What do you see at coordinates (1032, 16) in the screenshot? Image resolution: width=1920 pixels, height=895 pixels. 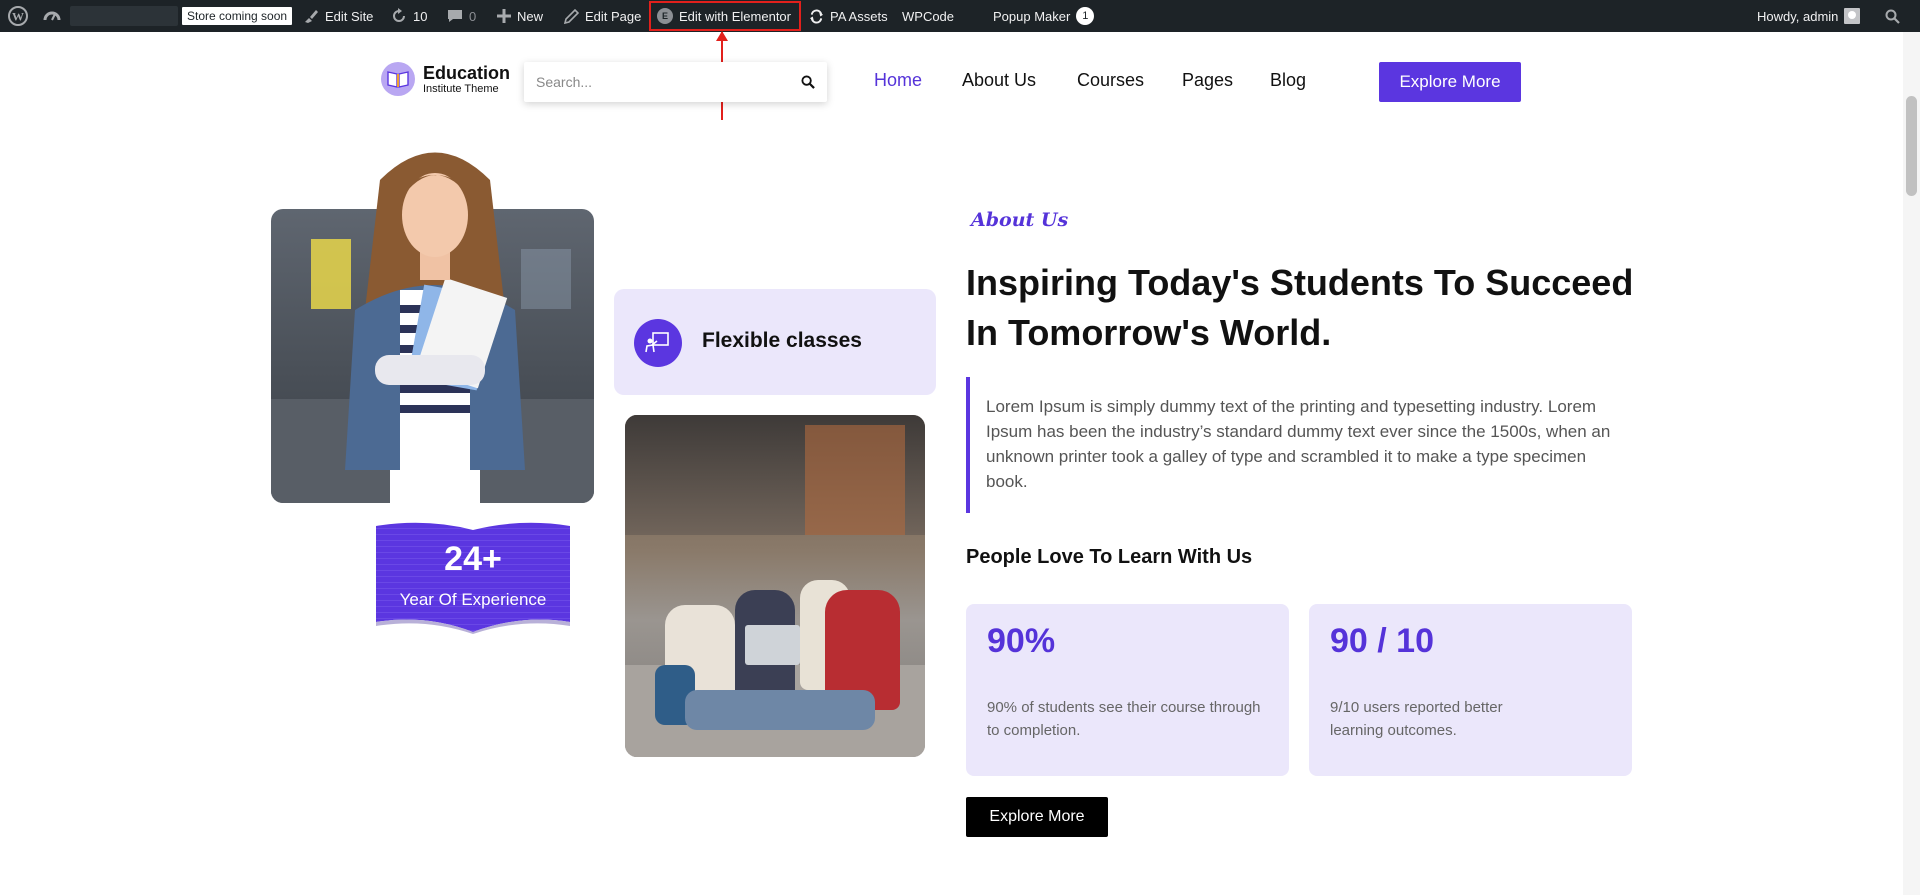 I see `popup-maker-label: Popup Maker` at bounding box center [1032, 16].